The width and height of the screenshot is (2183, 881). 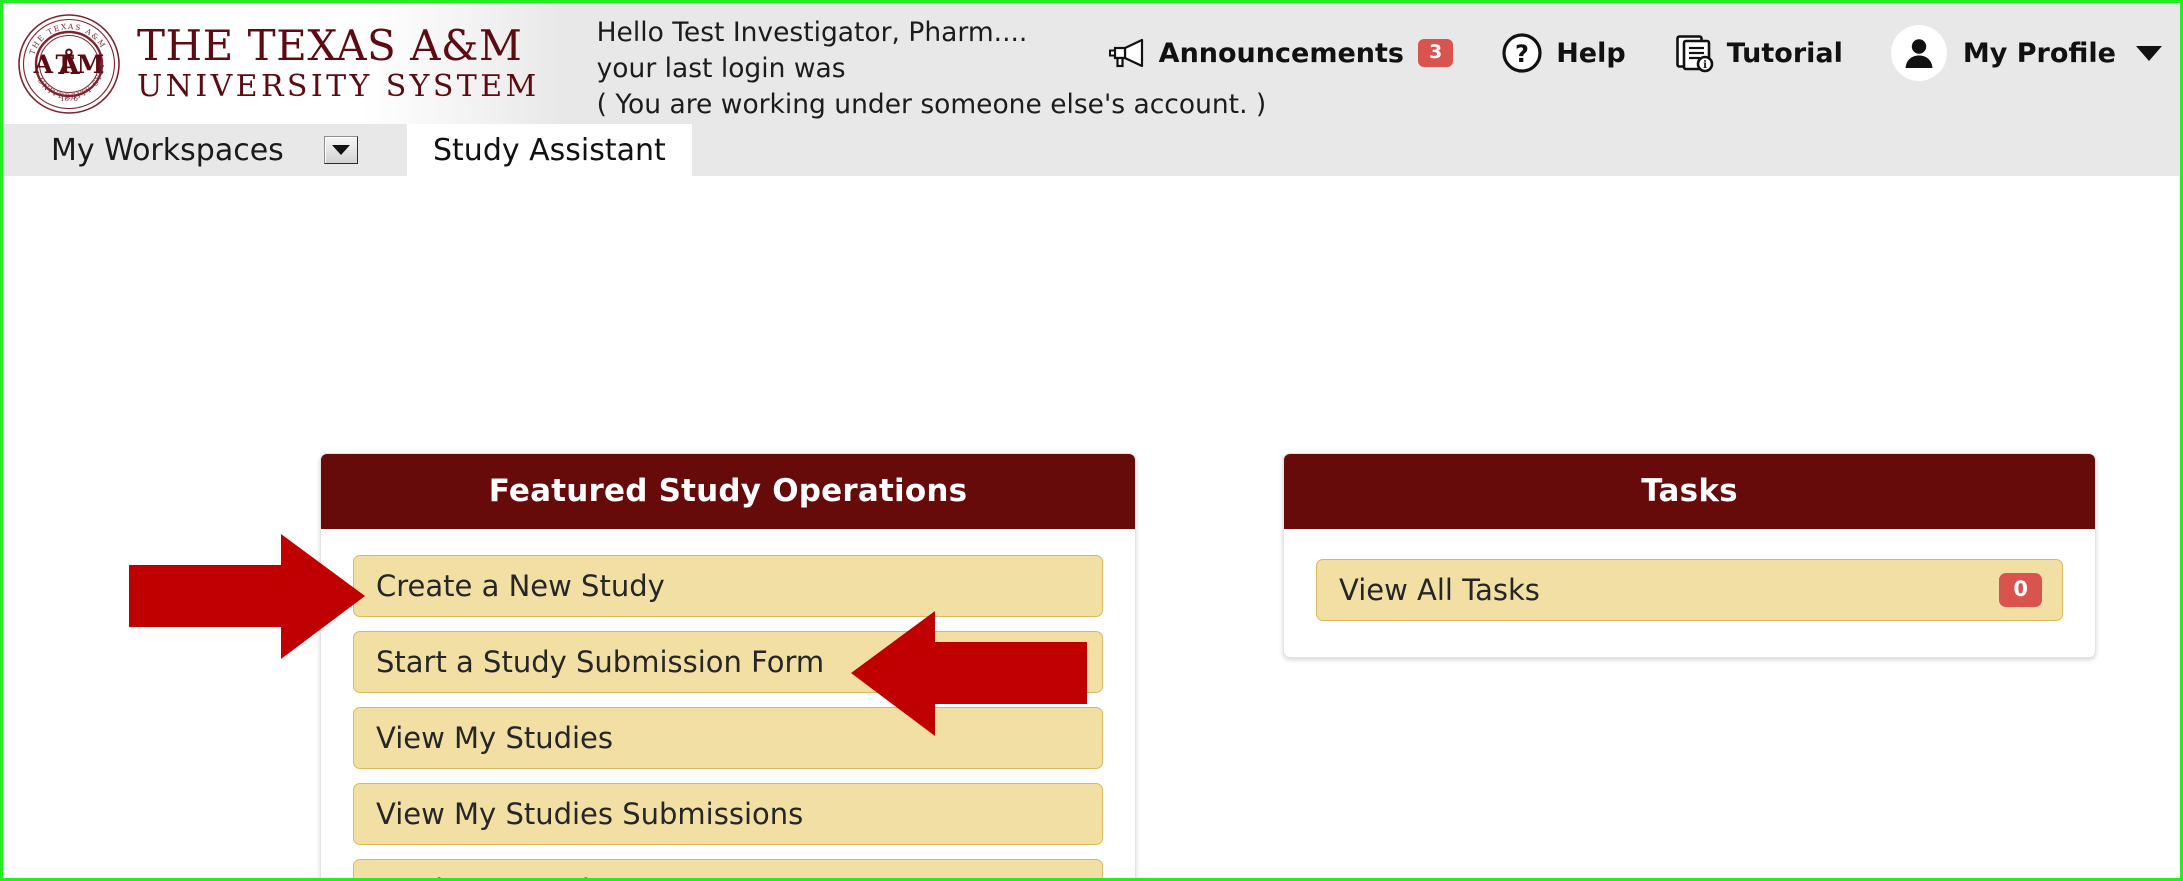 What do you see at coordinates (1784, 53) in the screenshot?
I see `tutorial-label: Tutorial` at bounding box center [1784, 53].